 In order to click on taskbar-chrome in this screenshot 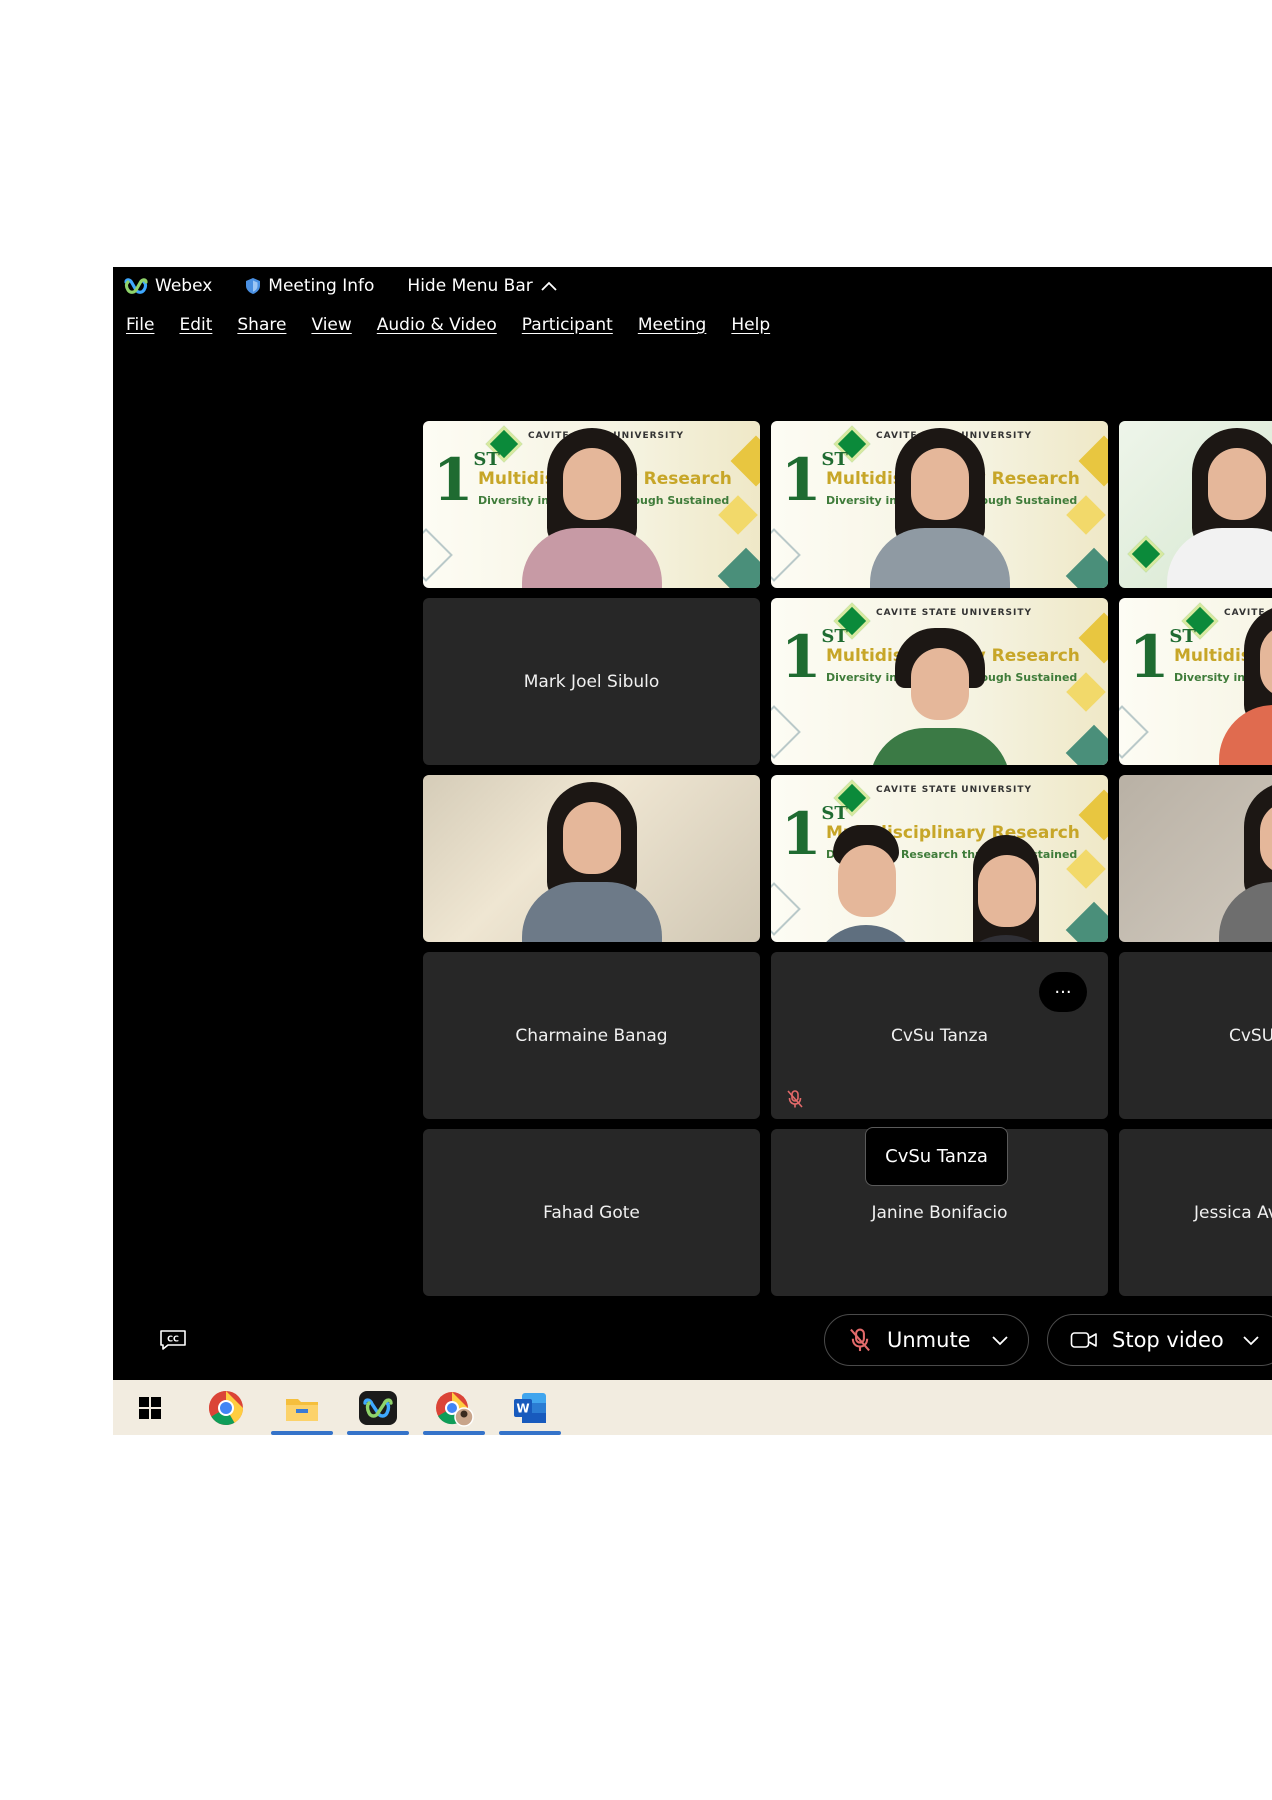, I will do `click(226, 1407)`.